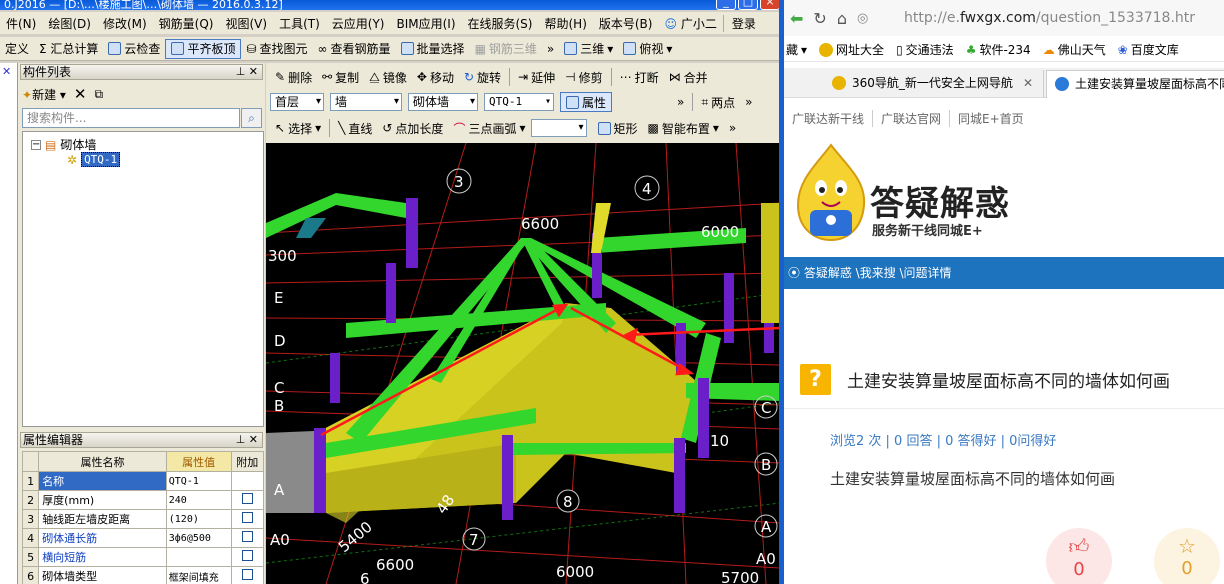 This screenshot has width=1224, height=584. Describe the element at coordinates (588, 48) in the screenshot. I see `view-3d-dropdown: 三维 ▾` at that location.